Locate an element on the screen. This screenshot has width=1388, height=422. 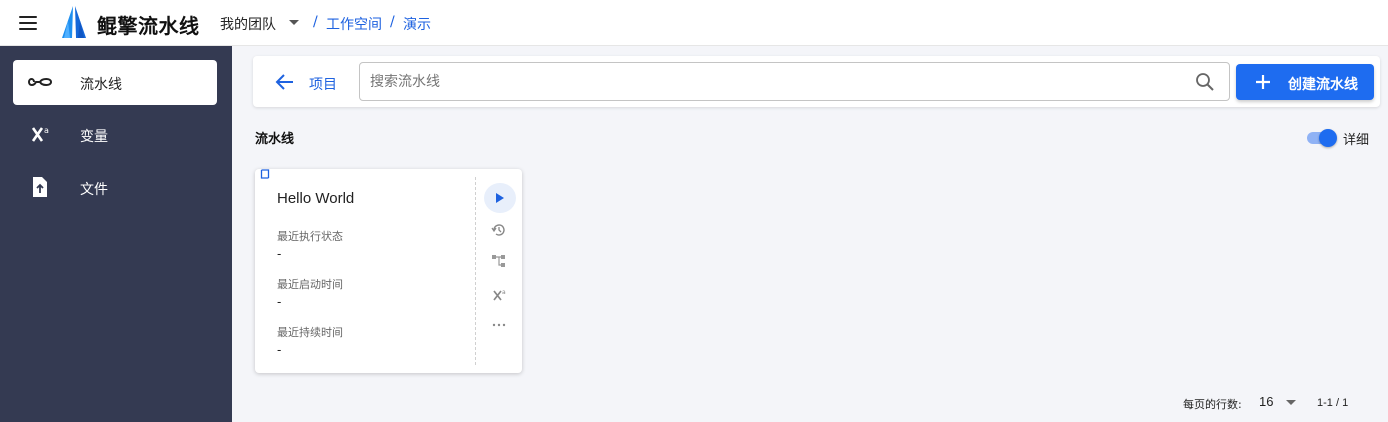
back-to-projects-button: 项目 is located at coordinates (307, 82).